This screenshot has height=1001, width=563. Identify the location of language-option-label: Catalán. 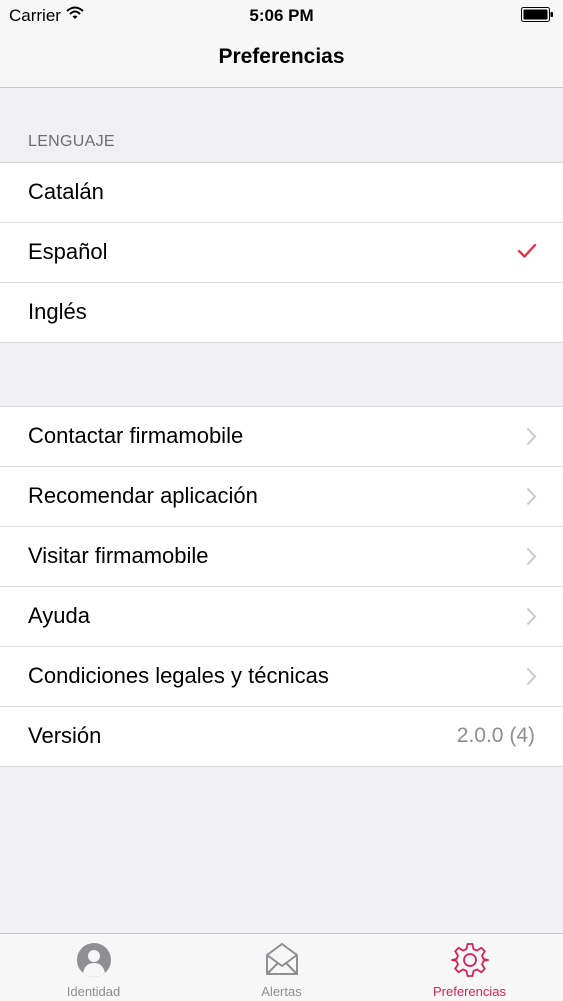
(66, 191).